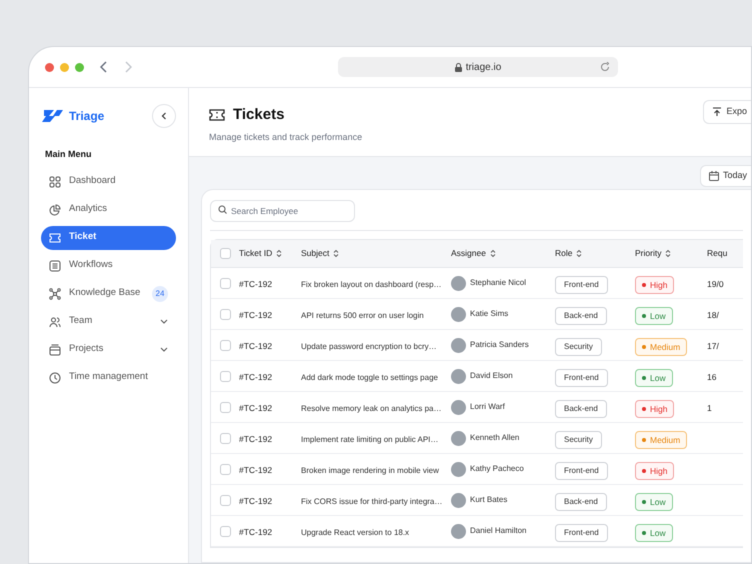  What do you see at coordinates (108, 210) in the screenshot?
I see `nav-item: Analytics` at bounding box center [108, 210].